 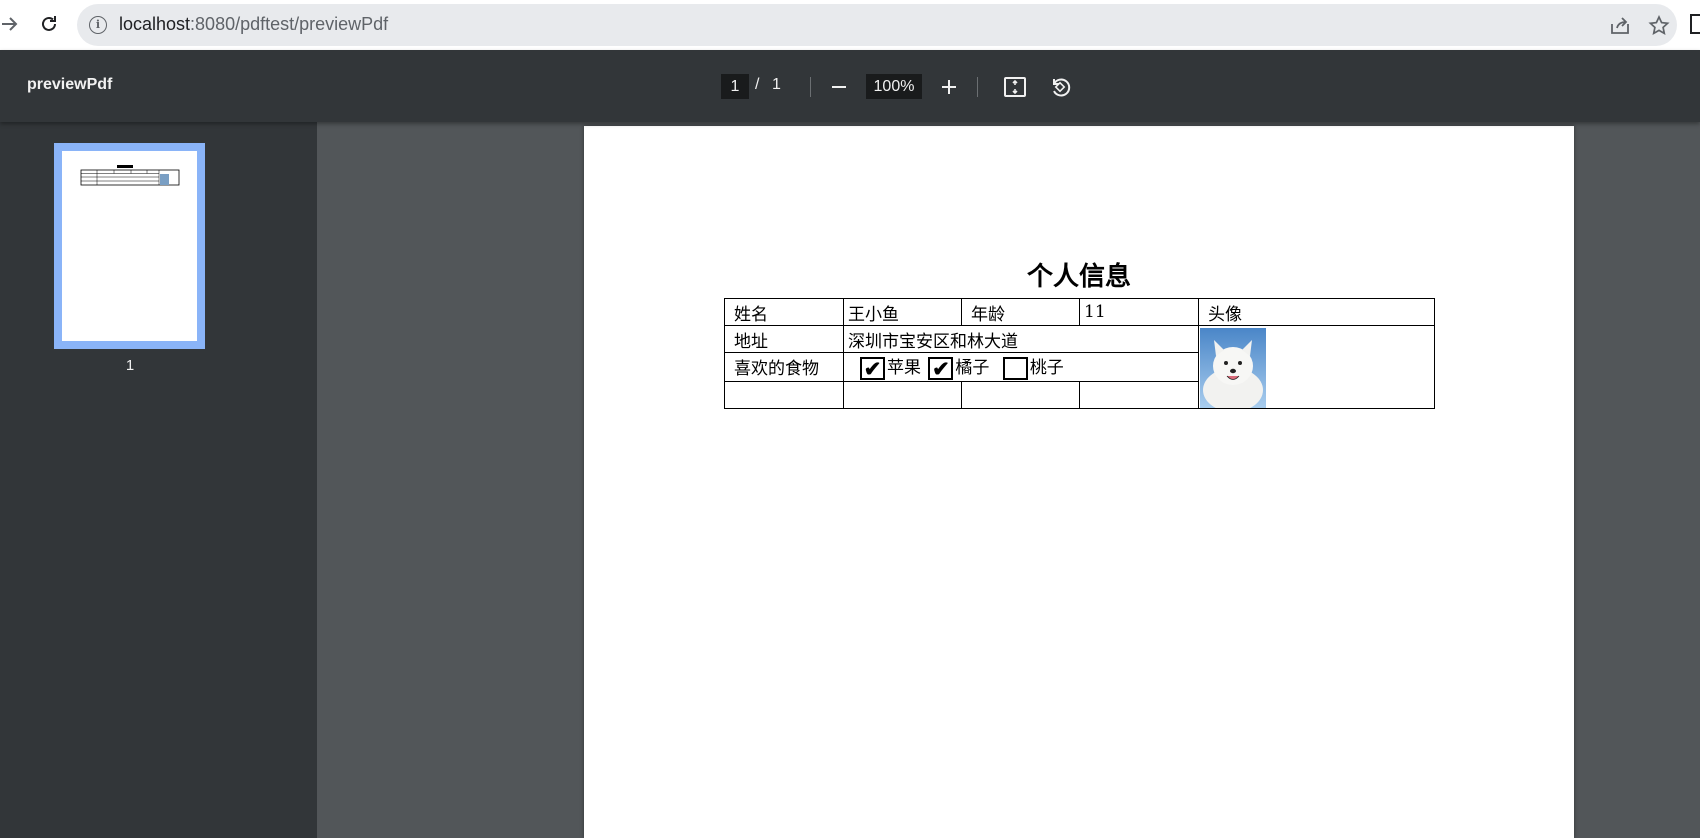 What do you see at coordinates (1695, 24) in the screenshot?
I see `side-panel-icon` at bounding box center [1695, 24].